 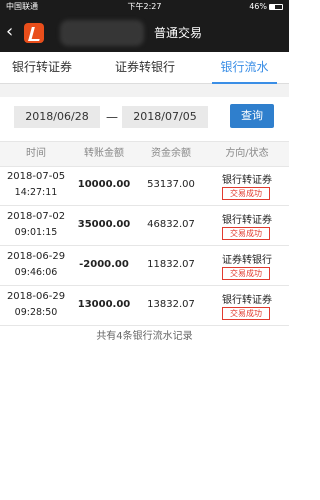 I want to click on row-direction: 证券转银行, so click(x=247, y=260).